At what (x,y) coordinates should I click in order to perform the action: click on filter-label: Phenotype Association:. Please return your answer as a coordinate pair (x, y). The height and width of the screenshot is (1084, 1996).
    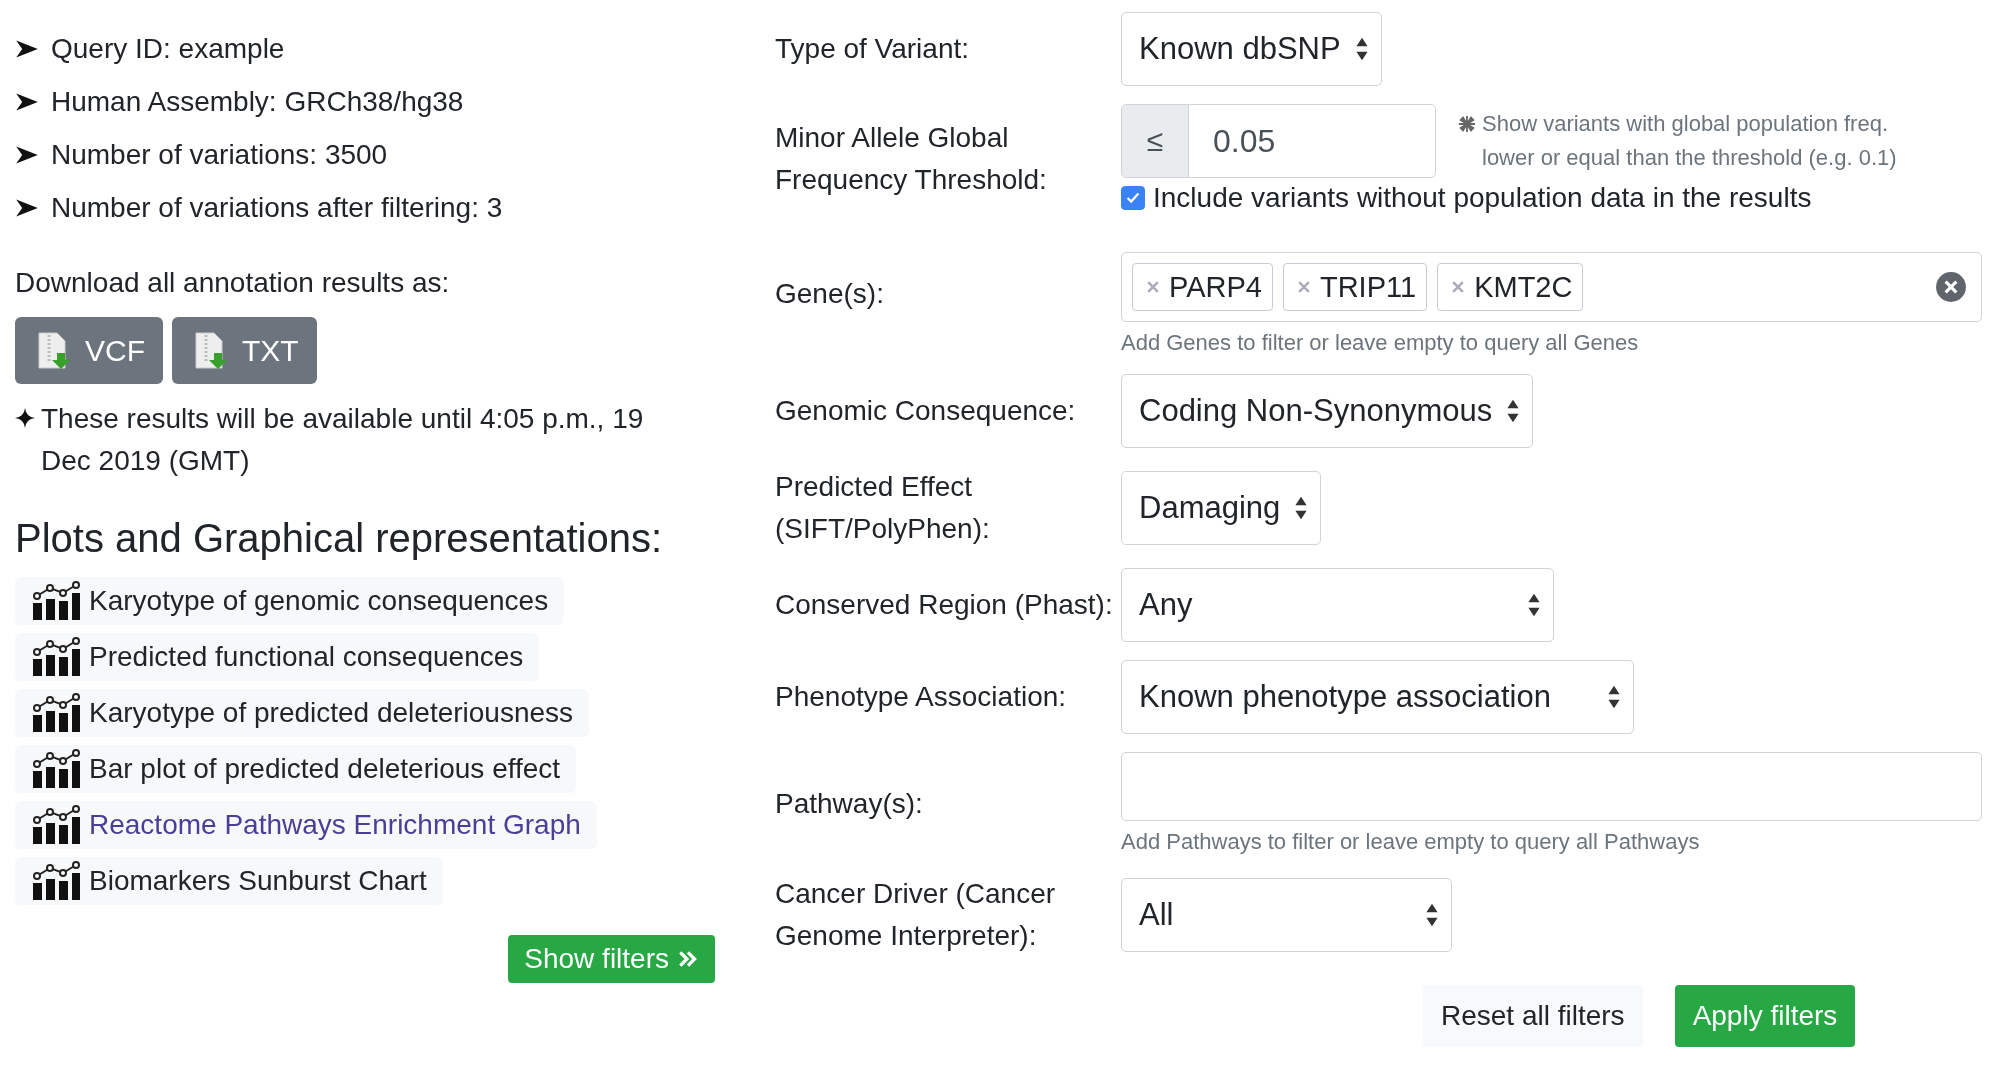
    Looking at the image, I should click on (921, 697).